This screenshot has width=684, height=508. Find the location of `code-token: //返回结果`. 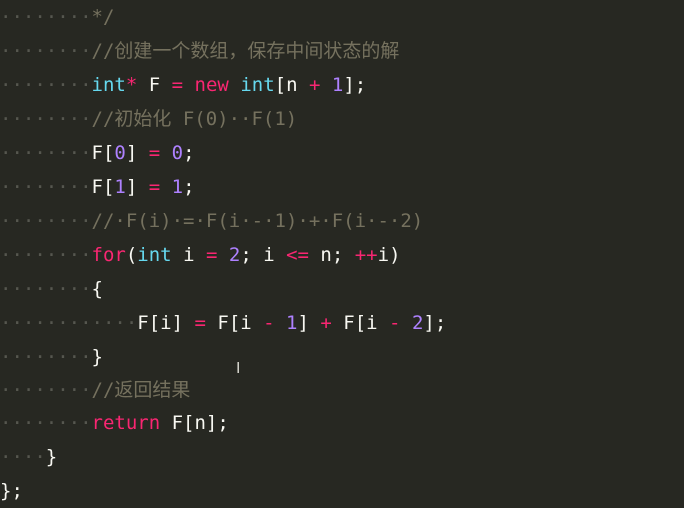

code-token: //返回结果 is located at coordinates (141, 390).